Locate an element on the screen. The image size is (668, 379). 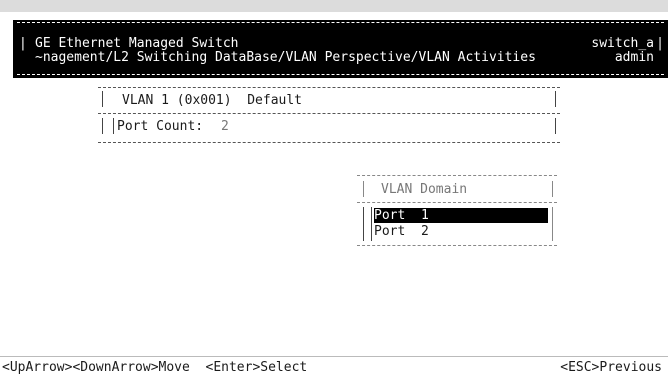
port-count-label: Port Count: is located at coordinates (160, 126).